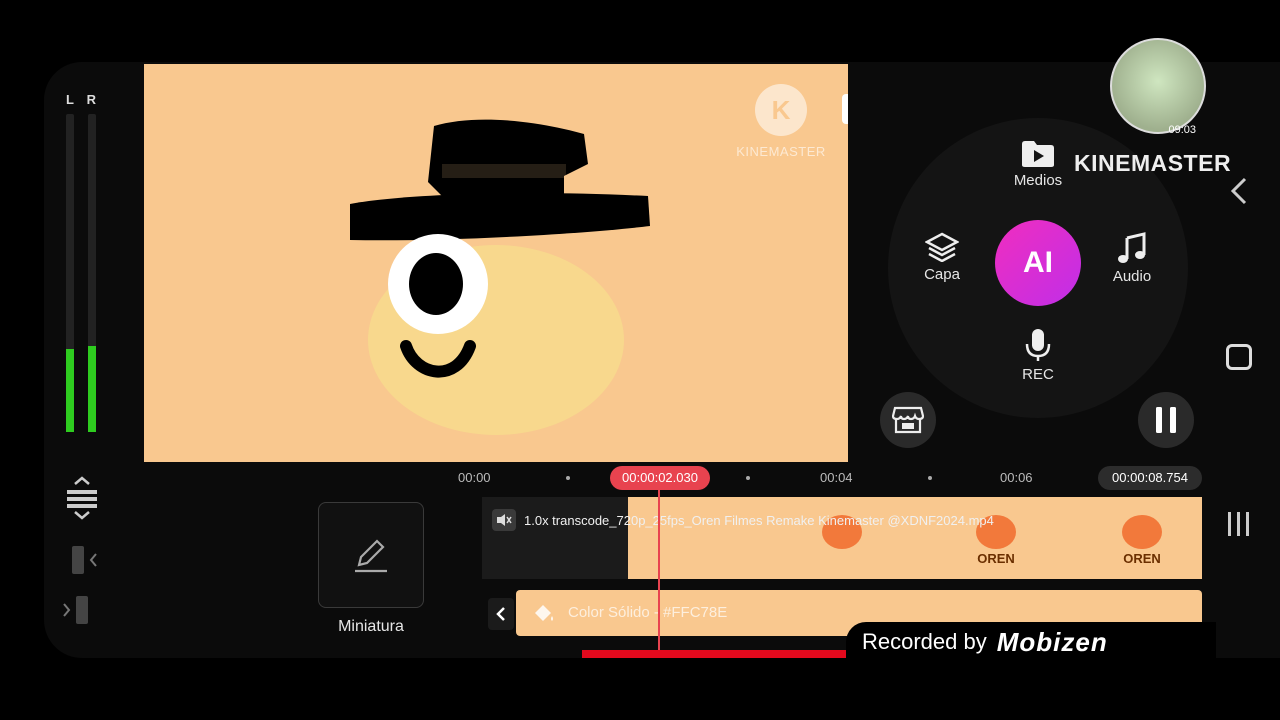 The width and height of the screenshot is (1280, 720). Describe the element at coordinates (942, 274) in the screenshot. I see `capa-label: Capa` at that location.